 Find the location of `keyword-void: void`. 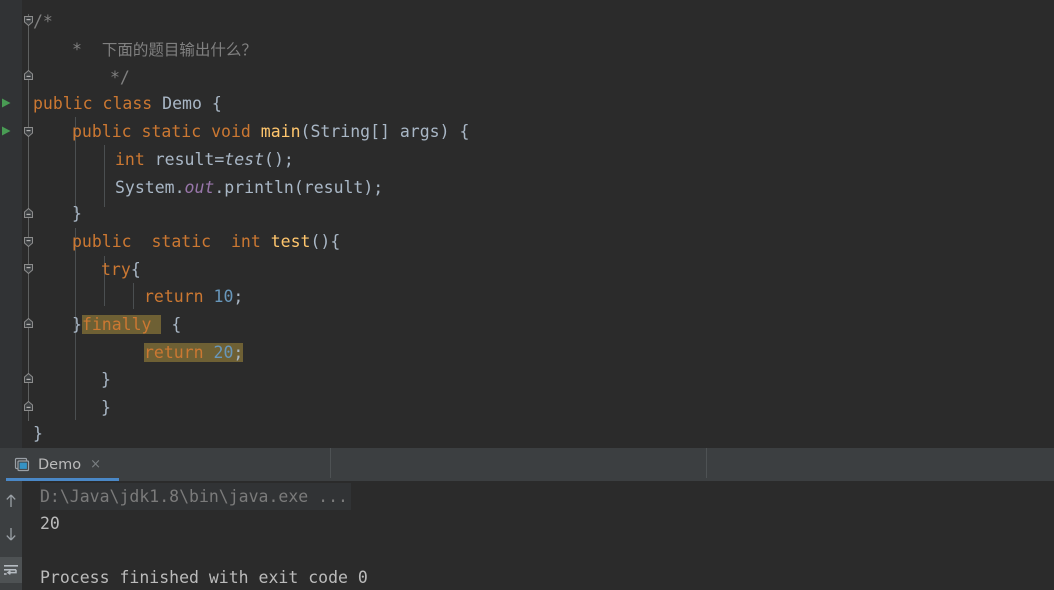

keyword-void: void is located at coordinates (231, 131).